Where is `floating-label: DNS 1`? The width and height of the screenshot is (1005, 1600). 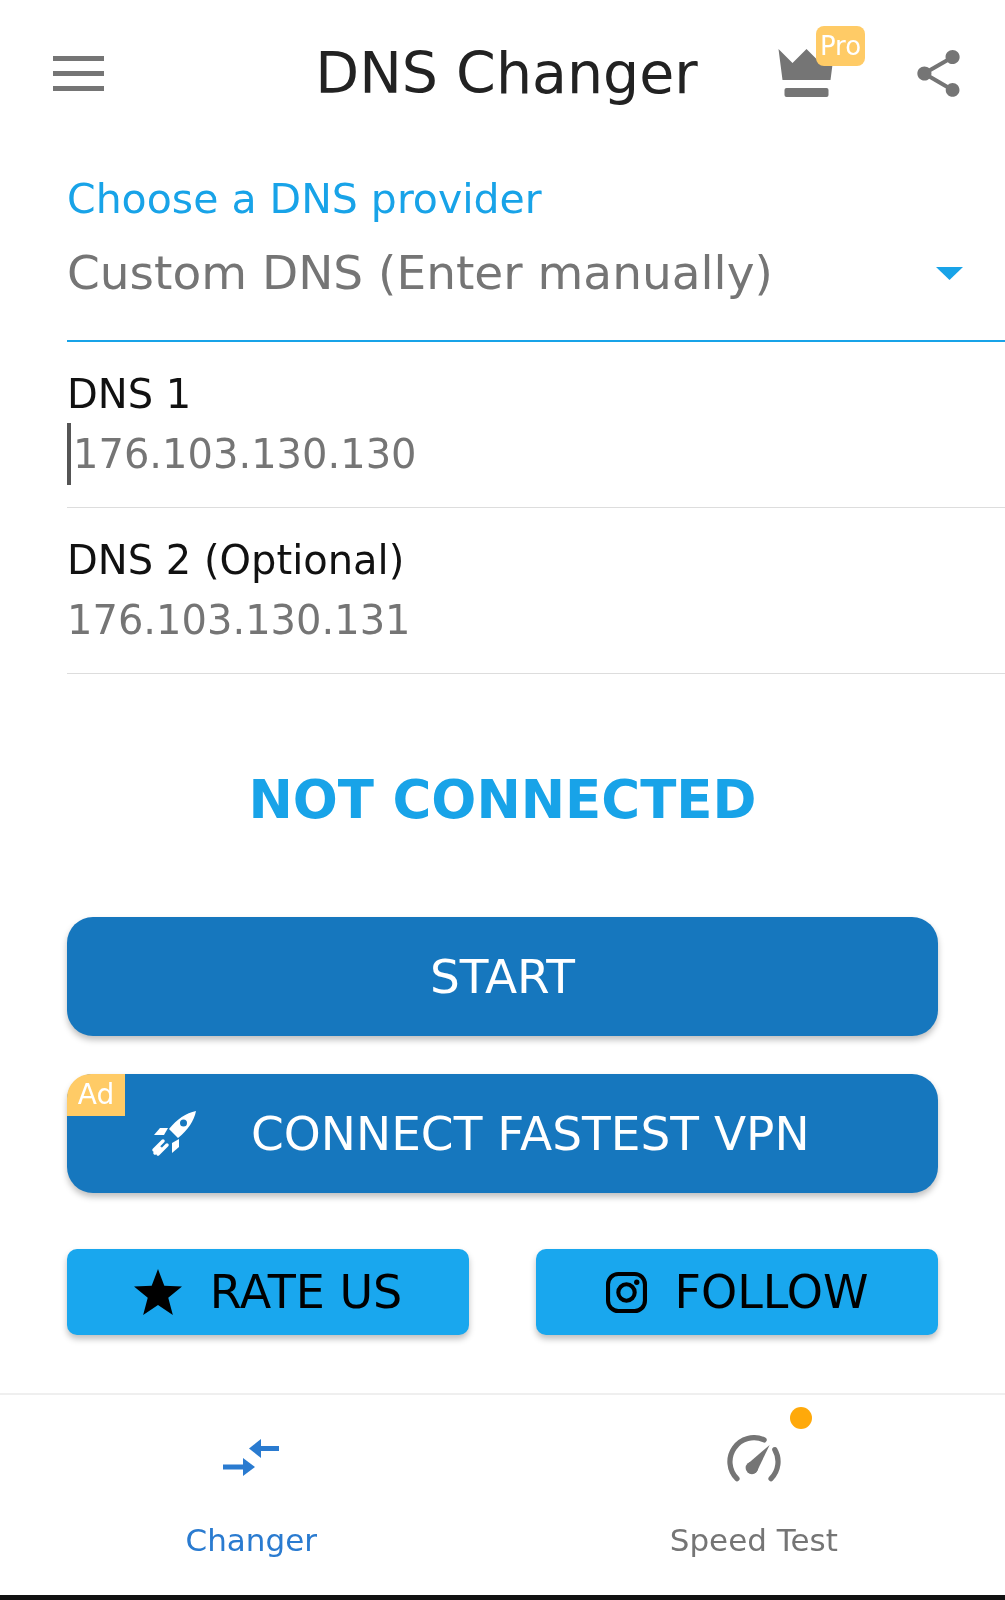 floating-label: DNS 1 is located at coordinates (129, 394).